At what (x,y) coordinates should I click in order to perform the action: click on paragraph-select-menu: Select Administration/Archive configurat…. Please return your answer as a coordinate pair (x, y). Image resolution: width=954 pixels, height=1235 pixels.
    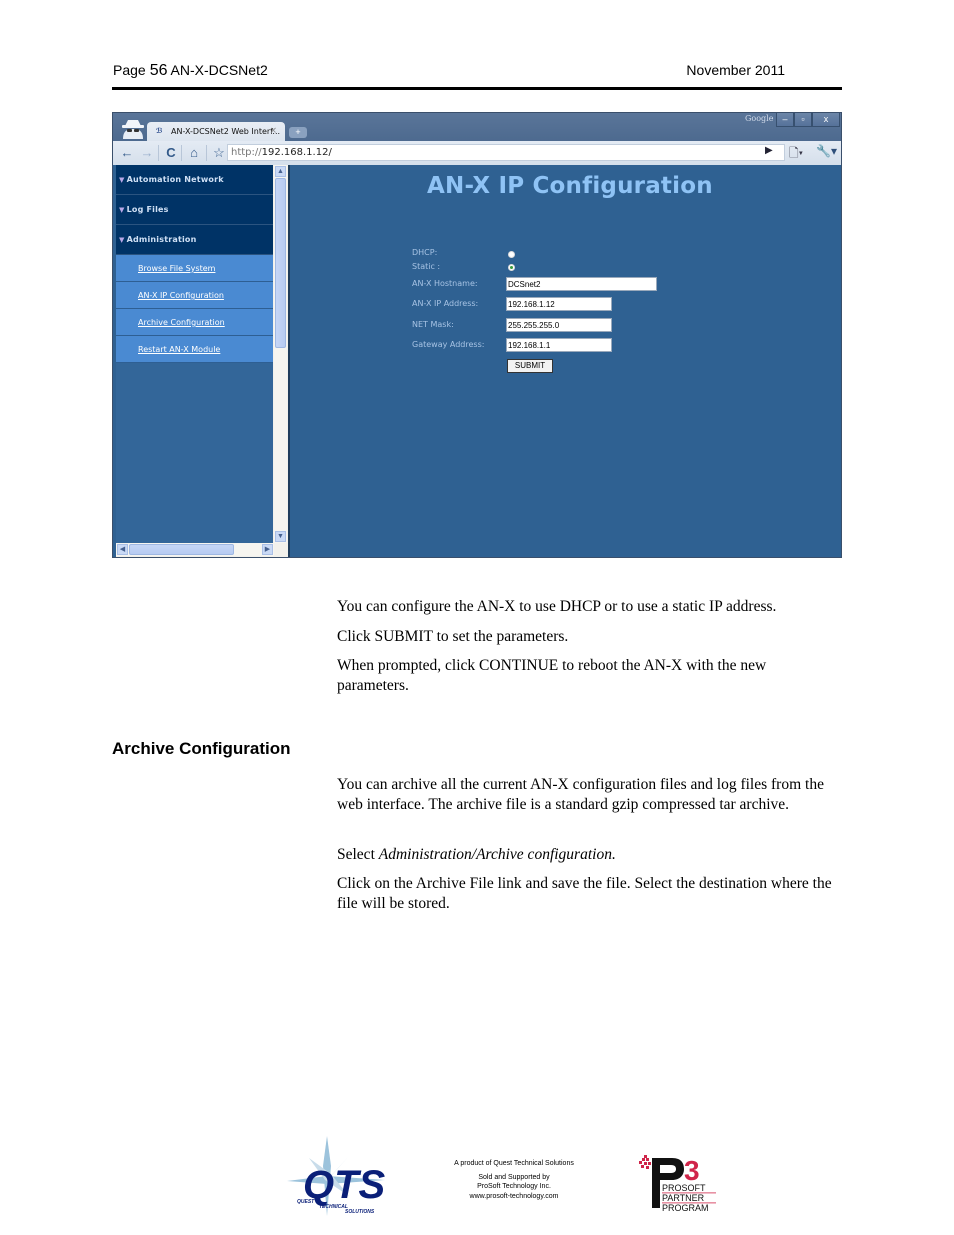
    Looking at the image, I should click on (587, 855).